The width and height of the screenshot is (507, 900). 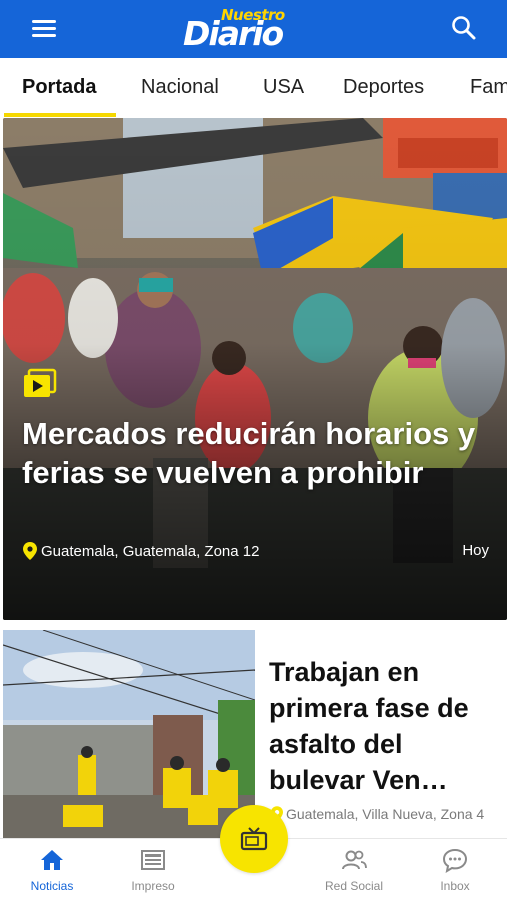 What do you see at coordinates (455, 860) in the screenshot?
I see `chat-bubble-icon` at bounding box center [455, 860].